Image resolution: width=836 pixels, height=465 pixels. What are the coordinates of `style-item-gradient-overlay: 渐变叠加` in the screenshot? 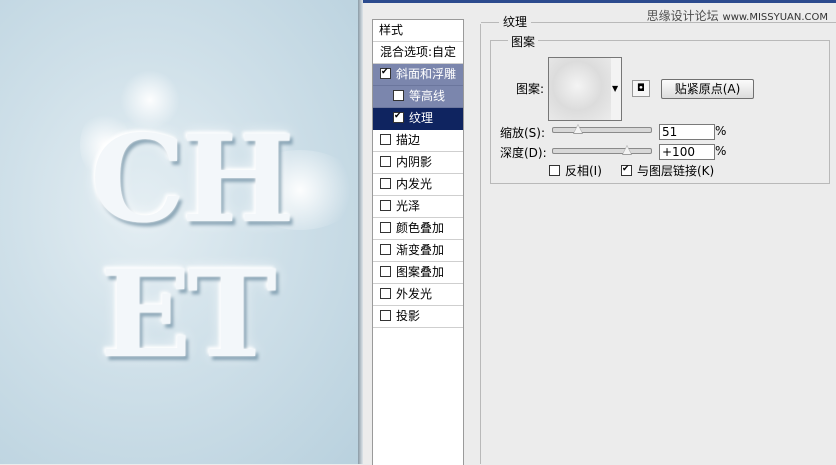 It's located at (418, 251).